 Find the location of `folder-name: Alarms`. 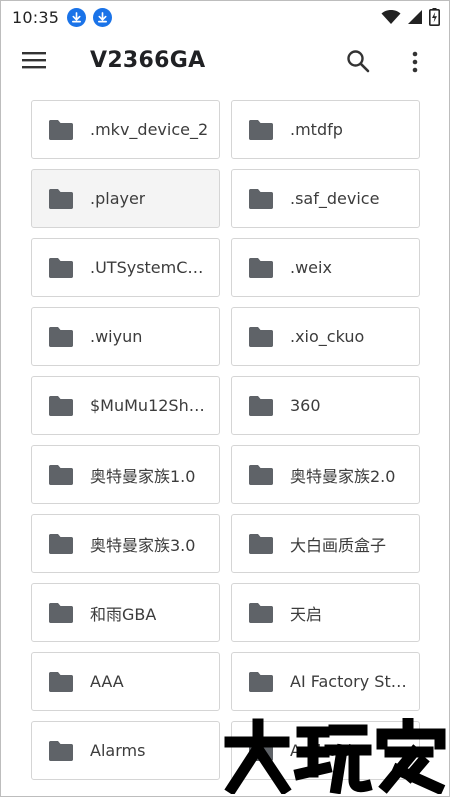

folder-name: Alarms is located at coordinates (118, 750).